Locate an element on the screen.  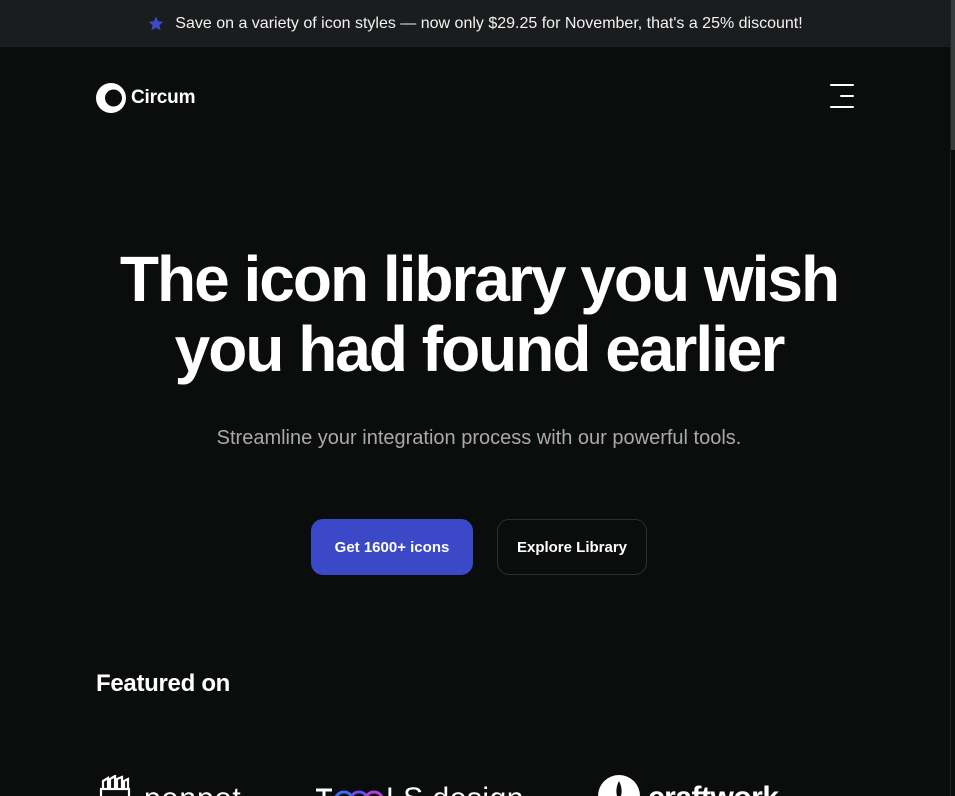
featured-title: Featured on is located at coordinates (163, 683).